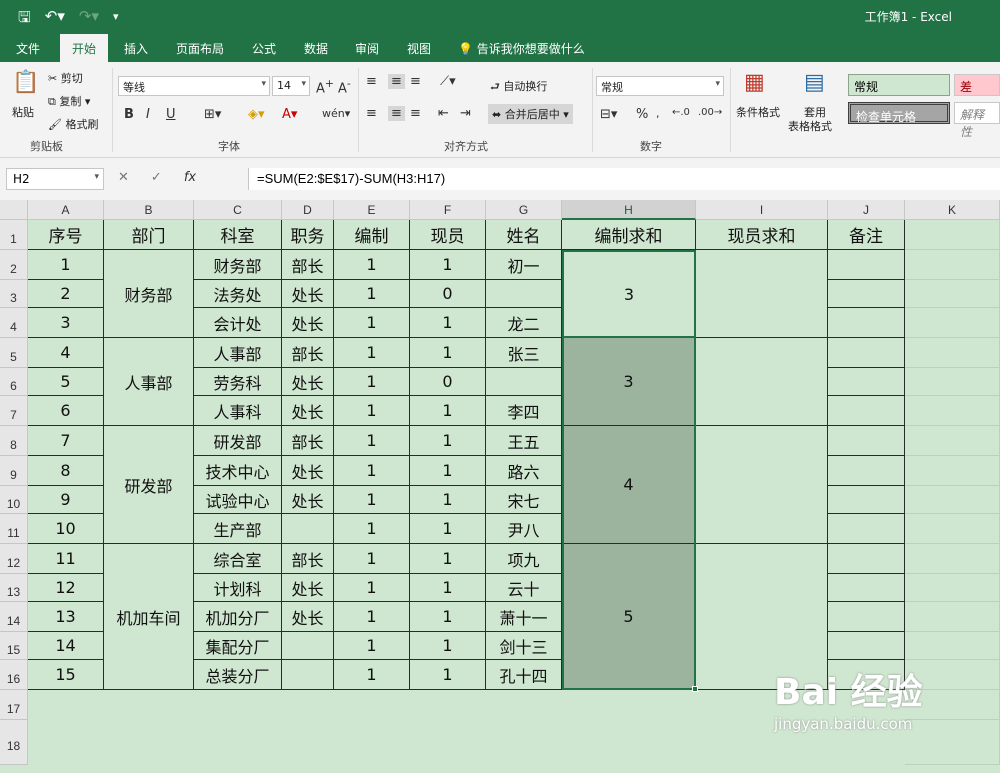  What do you see at coordinates (65, 78) in the screenshot?
I see `cut-button: ✂ 剪切` at bounding box center [65, 78].